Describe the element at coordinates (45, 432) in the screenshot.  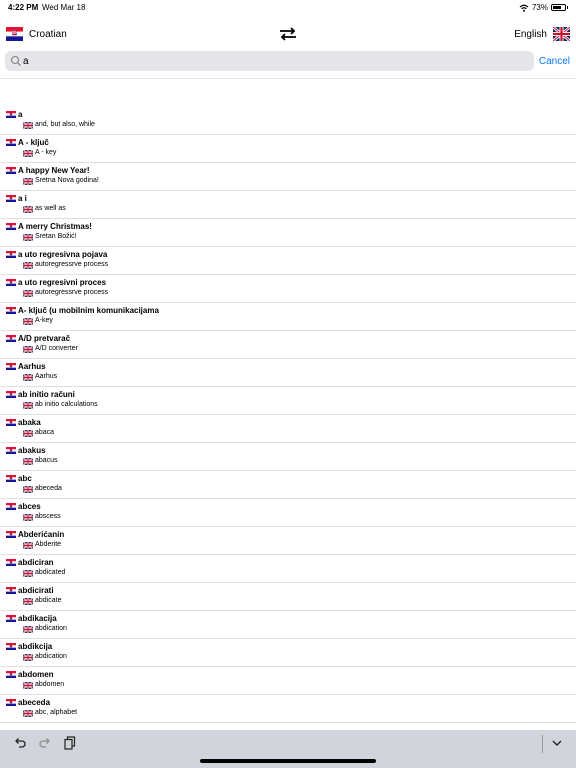
I see `entry-translation: abaca` at that location.